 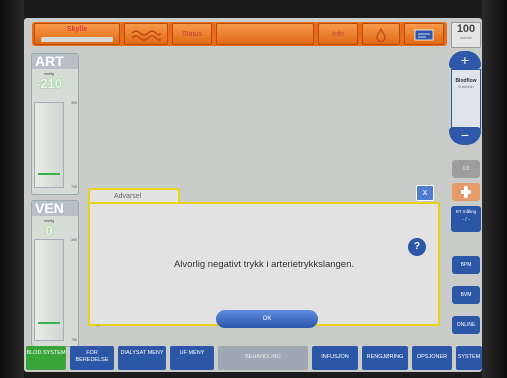 I want to click on bt-maling-label: BT måling, so click(x=466, y=211).